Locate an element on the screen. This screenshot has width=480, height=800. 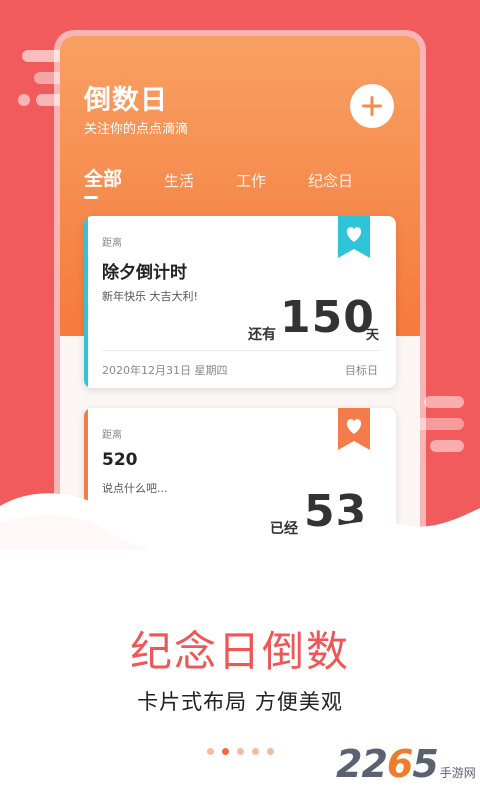
target-label: 目标日 is located at coordinates (361, 370).